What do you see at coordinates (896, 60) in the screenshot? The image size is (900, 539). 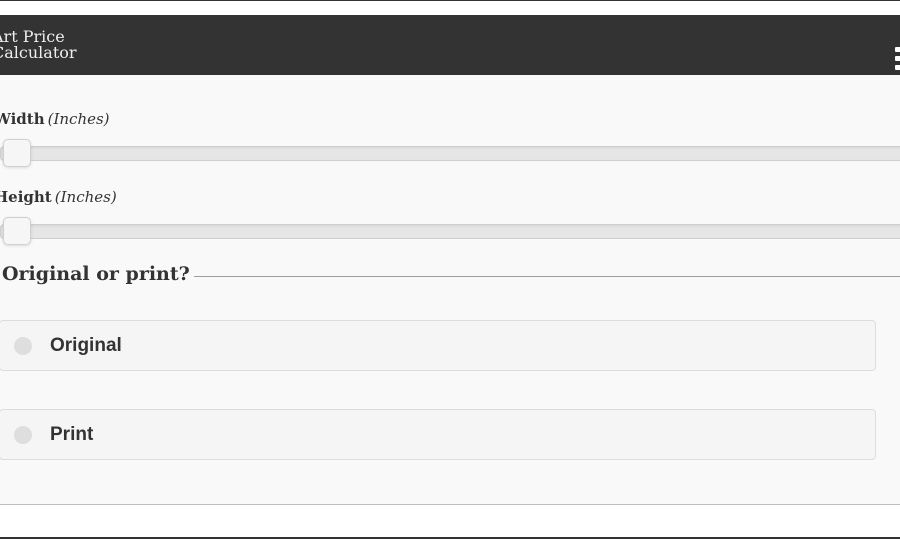 I see `hamburger-menu-icon` at bounding box center [896, 60].